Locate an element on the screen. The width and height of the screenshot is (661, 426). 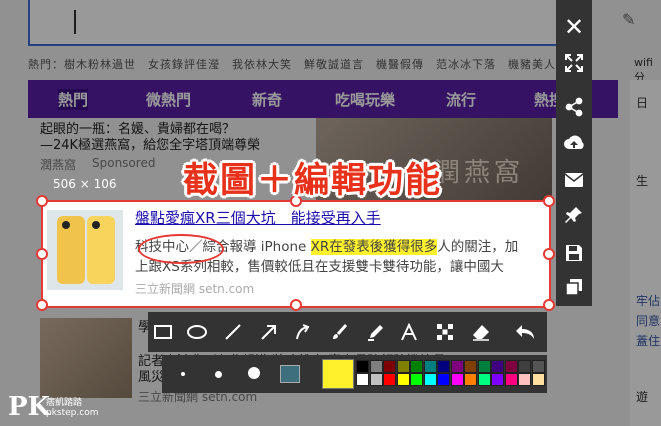
selection-size-label: 506 × 106 is located at coordinates (85, 184).